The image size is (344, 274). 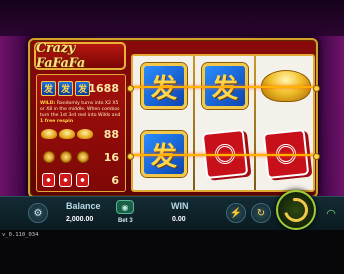 What do you see at coordinates (15, 116) in the screenshot?
I see `left-curtain` at bounding box center [15, 116].